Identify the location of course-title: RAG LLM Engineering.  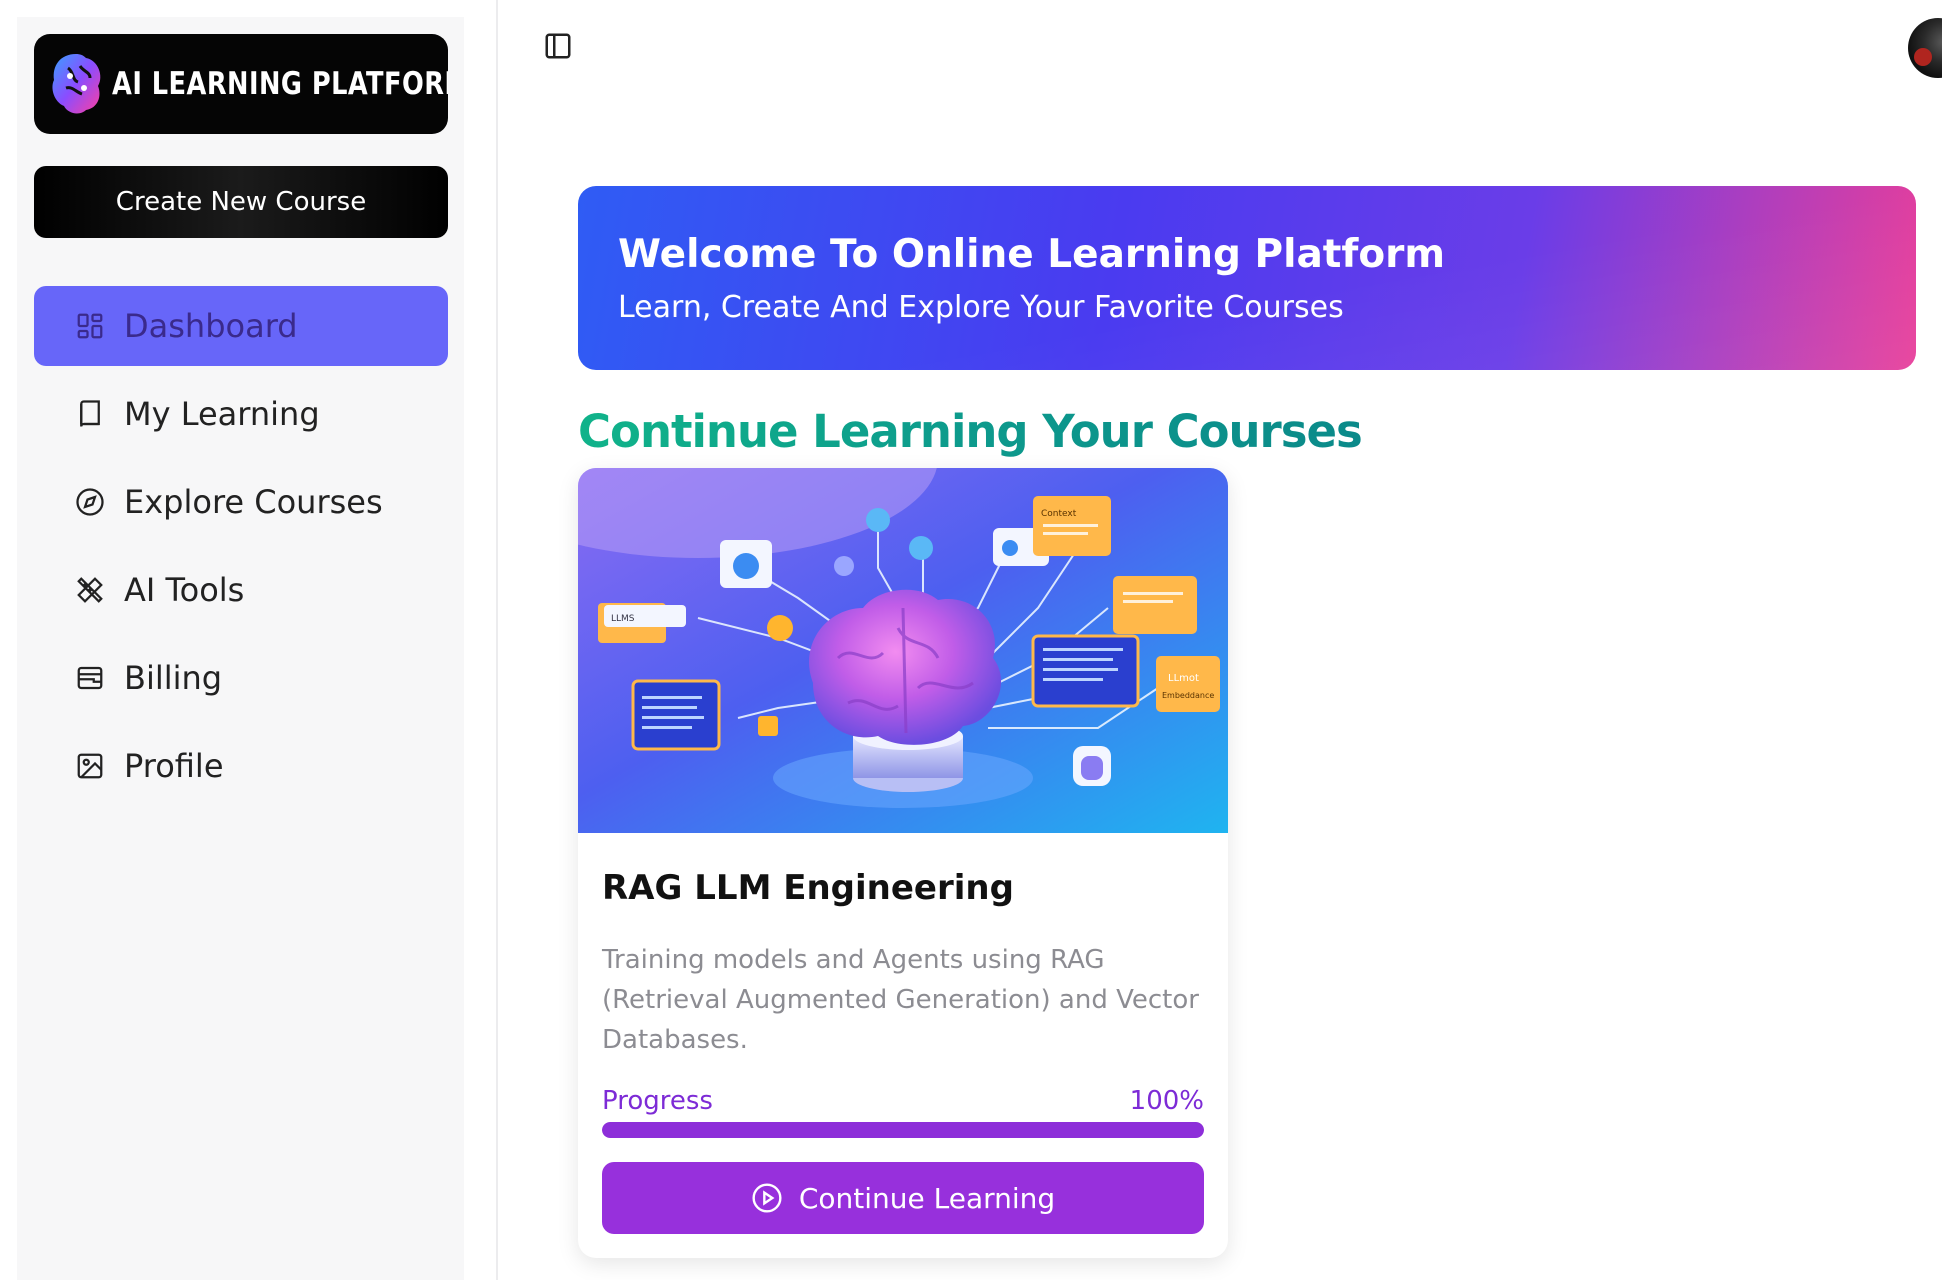
(808, 888).